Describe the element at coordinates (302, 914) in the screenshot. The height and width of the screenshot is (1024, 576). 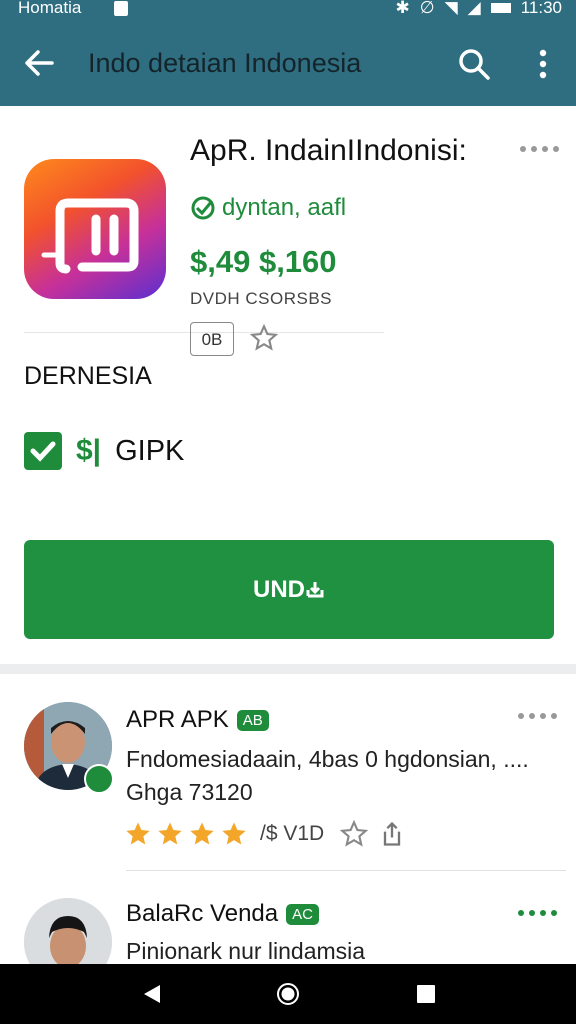
I see `review-badge: AC` at that location.